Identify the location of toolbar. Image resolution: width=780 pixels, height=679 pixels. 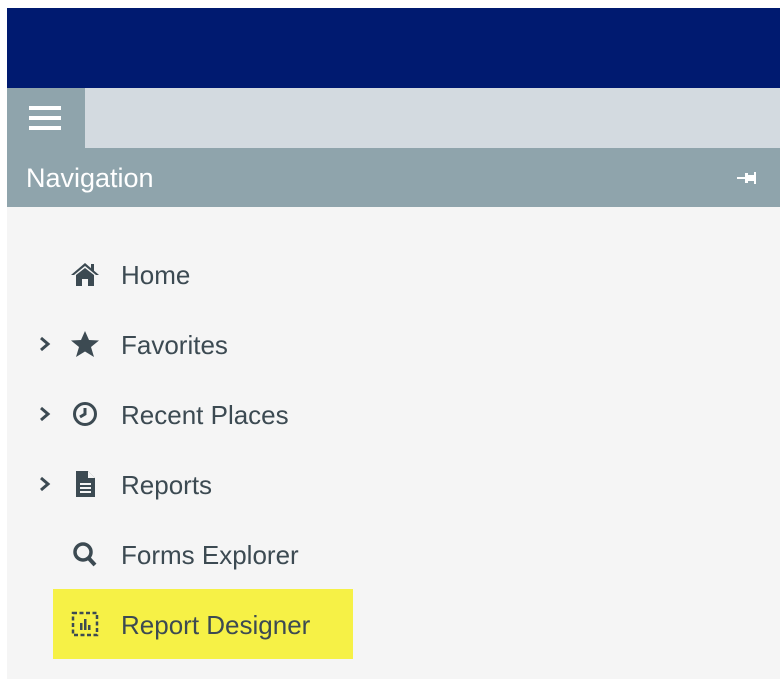
(393, 118).